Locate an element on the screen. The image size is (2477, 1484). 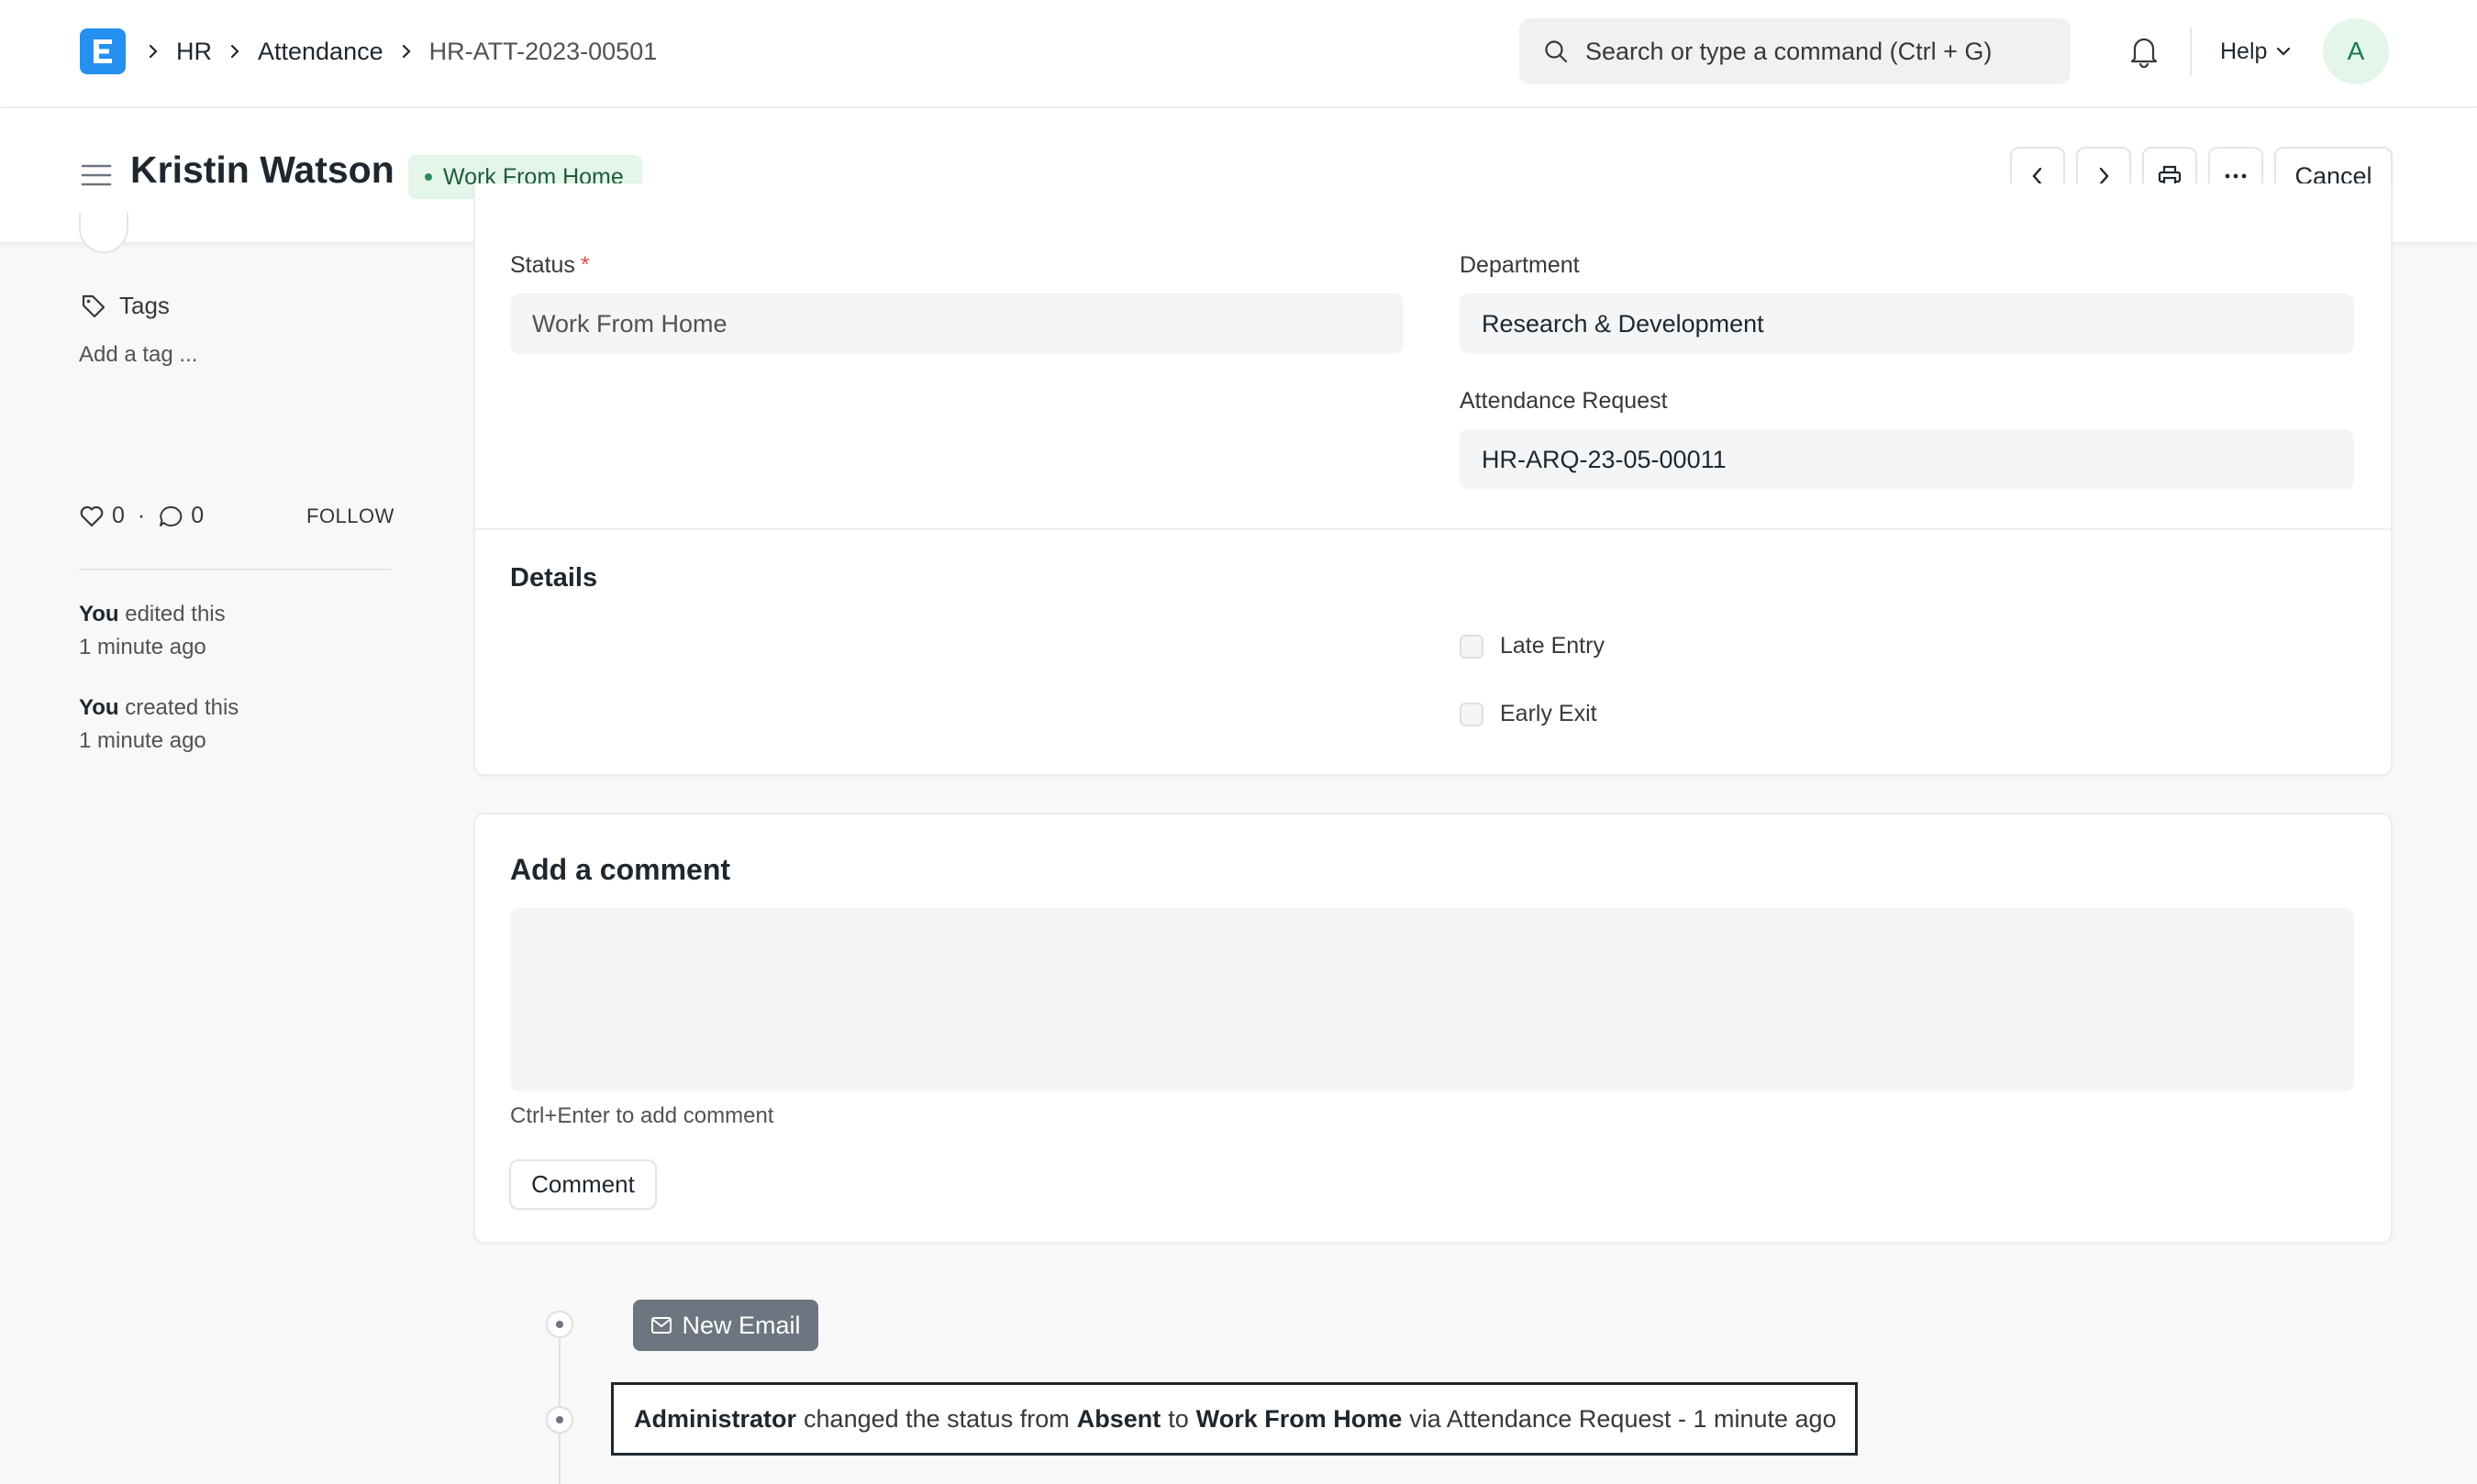
comment-section-title: Add a comment is located at coordinates (621, 869).